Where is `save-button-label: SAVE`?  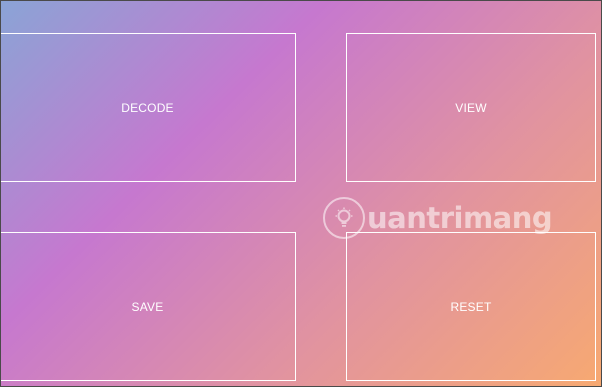
save-button-label: SAVE is located at coordinates (147, 306).